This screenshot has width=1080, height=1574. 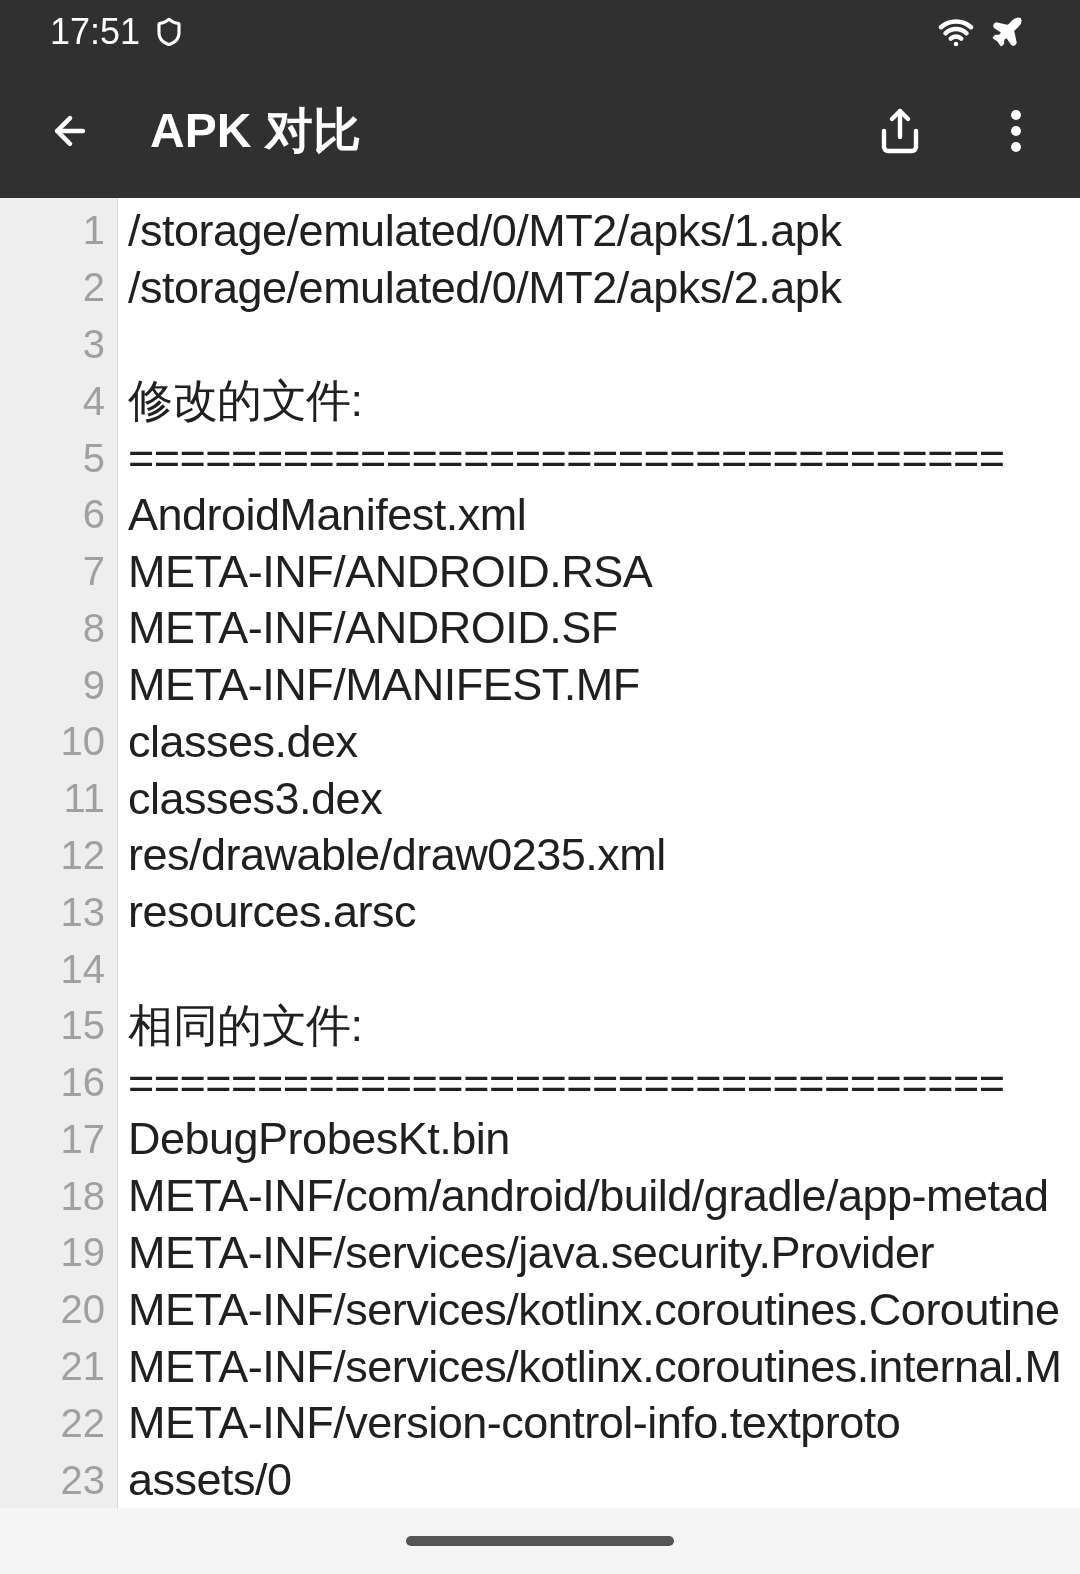 What do you see at coordinates (84, 798) in the screenshot?
I see `line-number: 11` at bounding box center [84, 798].